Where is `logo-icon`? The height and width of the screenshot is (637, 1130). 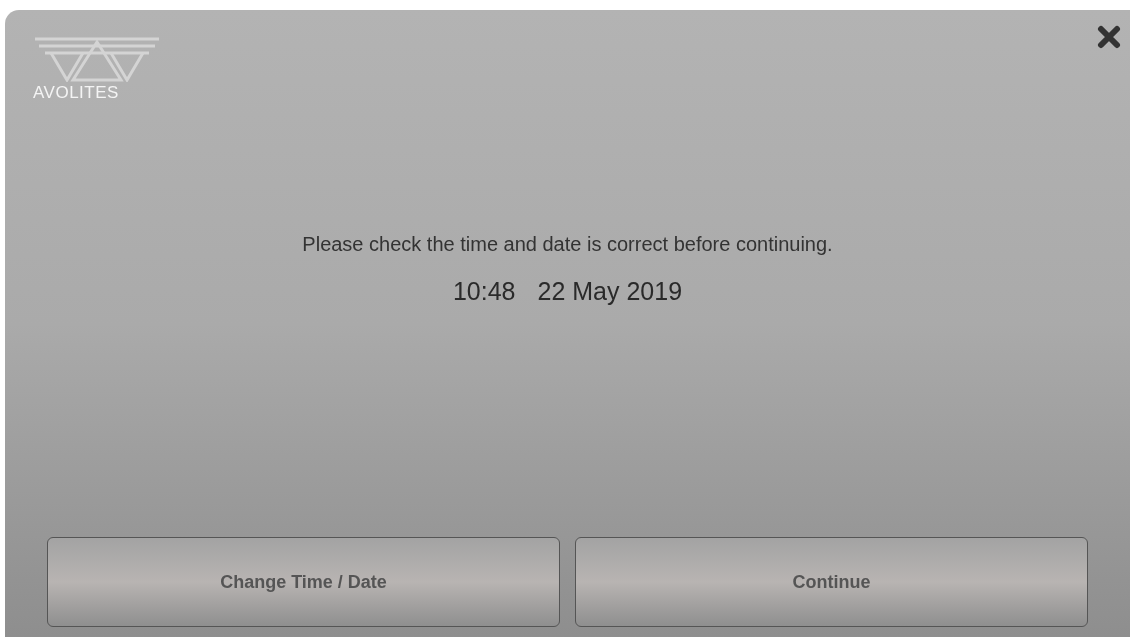
logo-icon is located at coordinates (97, 59).